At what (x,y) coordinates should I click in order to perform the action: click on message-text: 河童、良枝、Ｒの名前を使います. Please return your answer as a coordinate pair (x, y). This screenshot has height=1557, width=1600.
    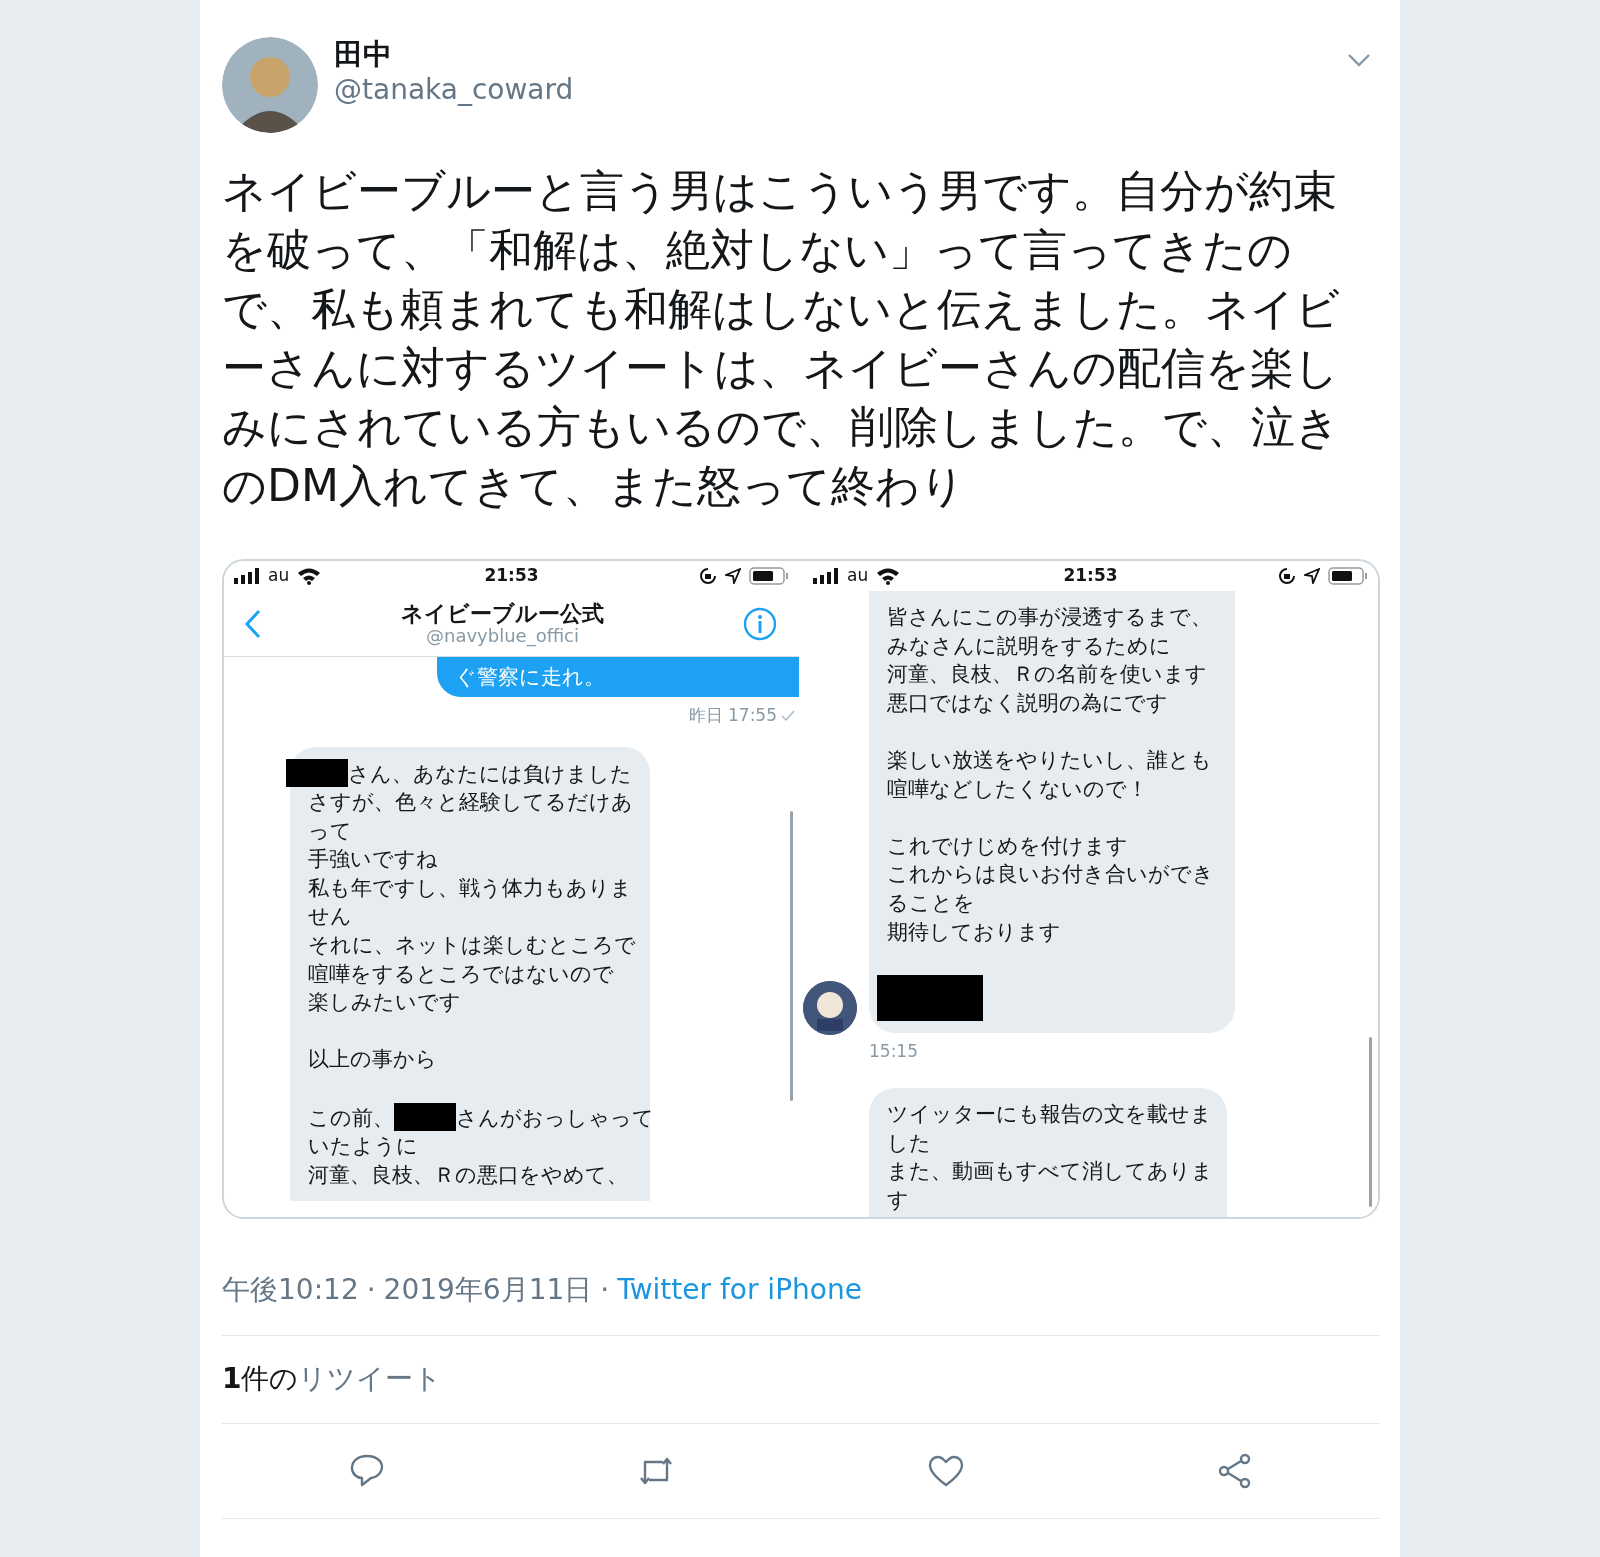
    Looking at the image, I should click on (1047, 674).